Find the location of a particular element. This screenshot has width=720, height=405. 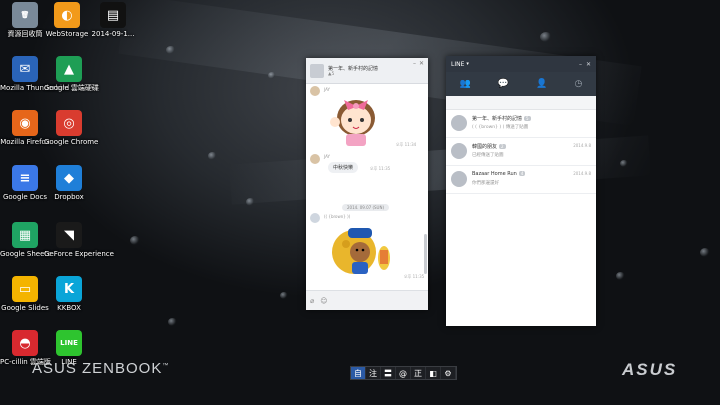

desktop-icon: ◐ WebStorage is located at coordinates (67, 20).